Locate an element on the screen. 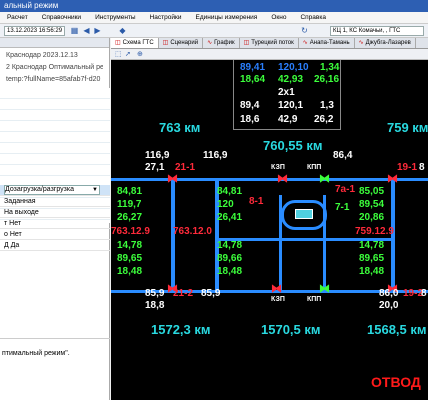  node-id: 19-1 is located at coordinates (407, 167).